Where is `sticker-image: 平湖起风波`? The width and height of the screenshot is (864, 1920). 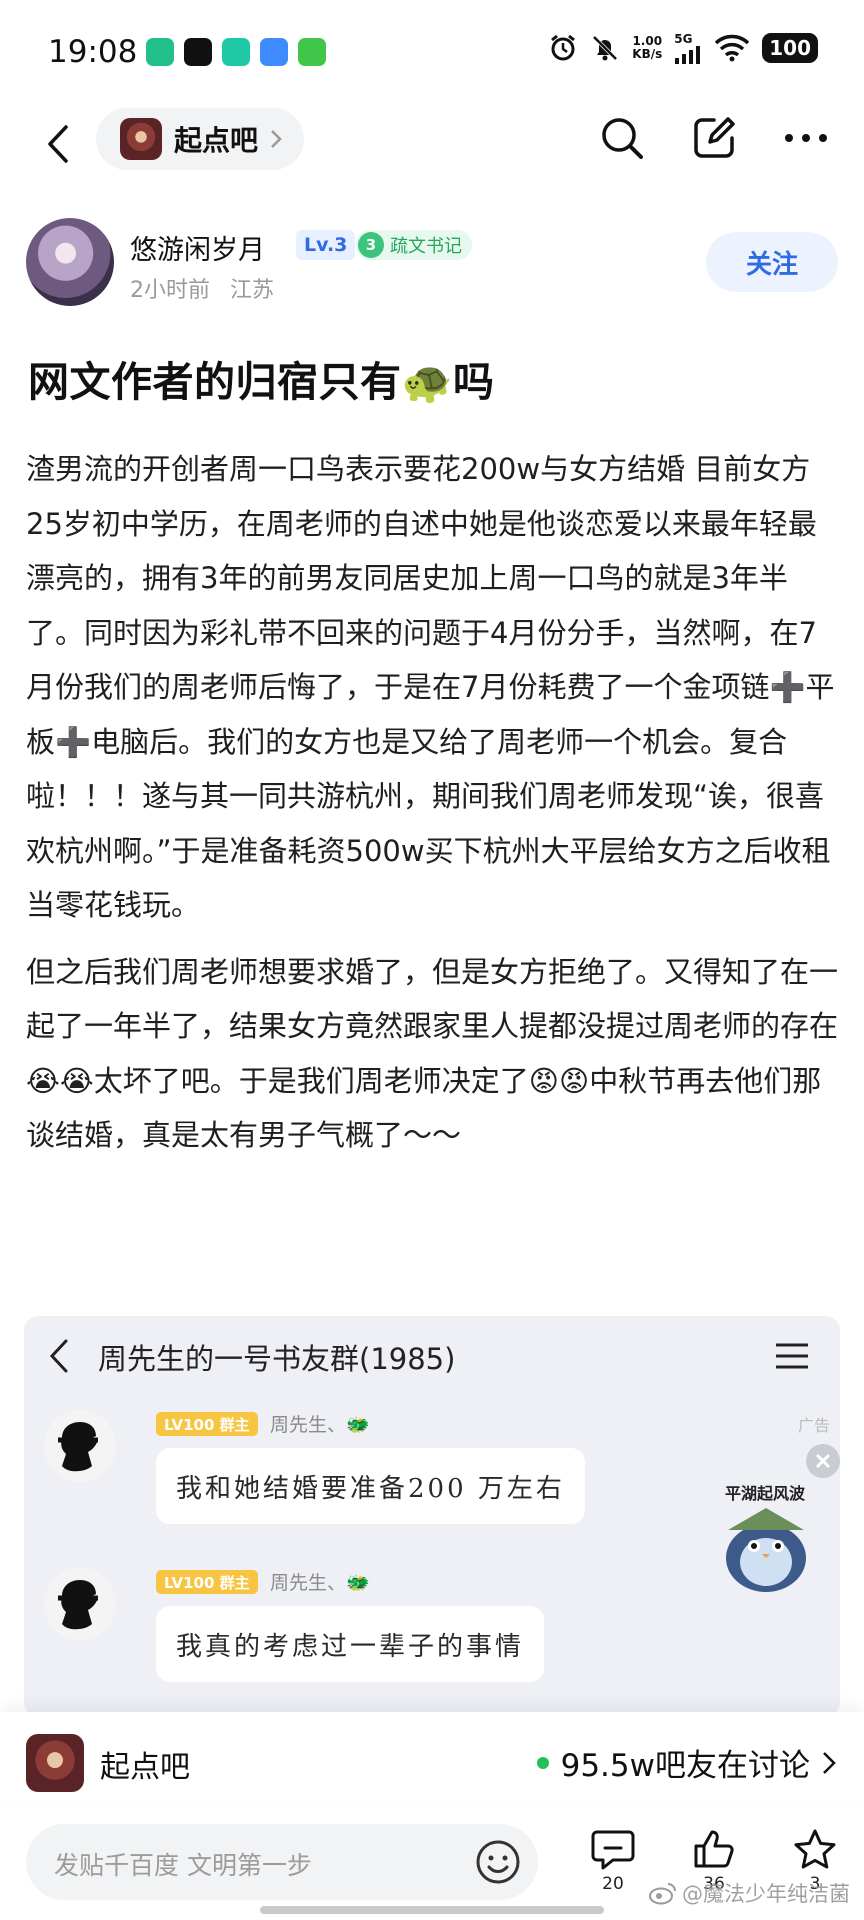
sticker-image: 平湖起风波 is located at coordinates (765, 1539).